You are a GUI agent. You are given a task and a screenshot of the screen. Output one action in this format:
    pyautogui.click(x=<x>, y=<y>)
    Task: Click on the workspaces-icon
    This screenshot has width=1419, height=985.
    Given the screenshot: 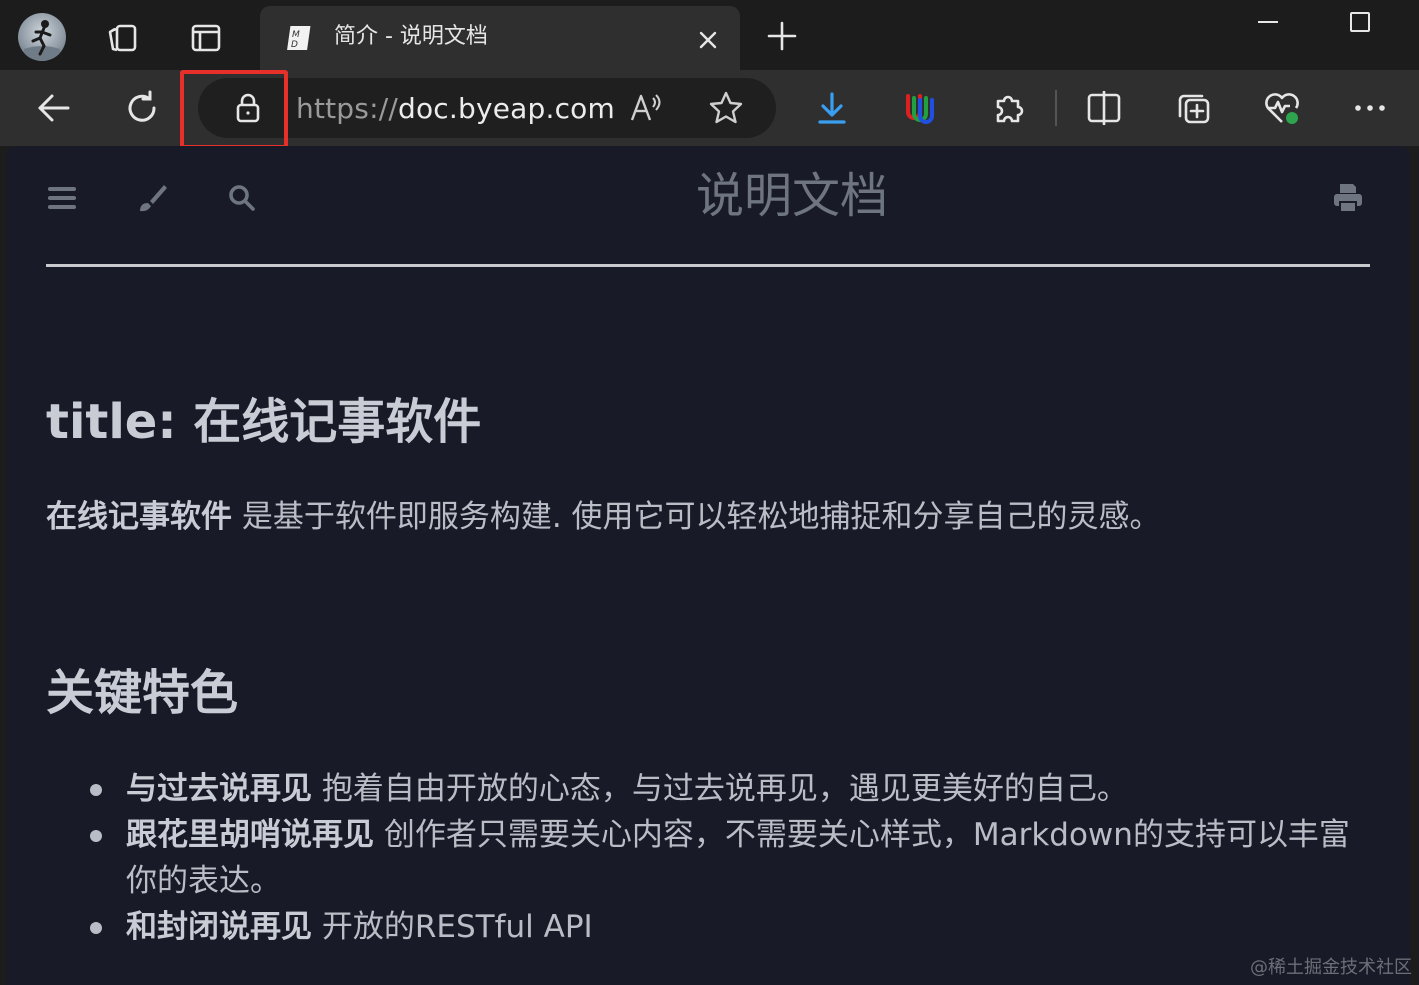 What is the action you would take?
    pyautogui.click(x=122, y=38)
    